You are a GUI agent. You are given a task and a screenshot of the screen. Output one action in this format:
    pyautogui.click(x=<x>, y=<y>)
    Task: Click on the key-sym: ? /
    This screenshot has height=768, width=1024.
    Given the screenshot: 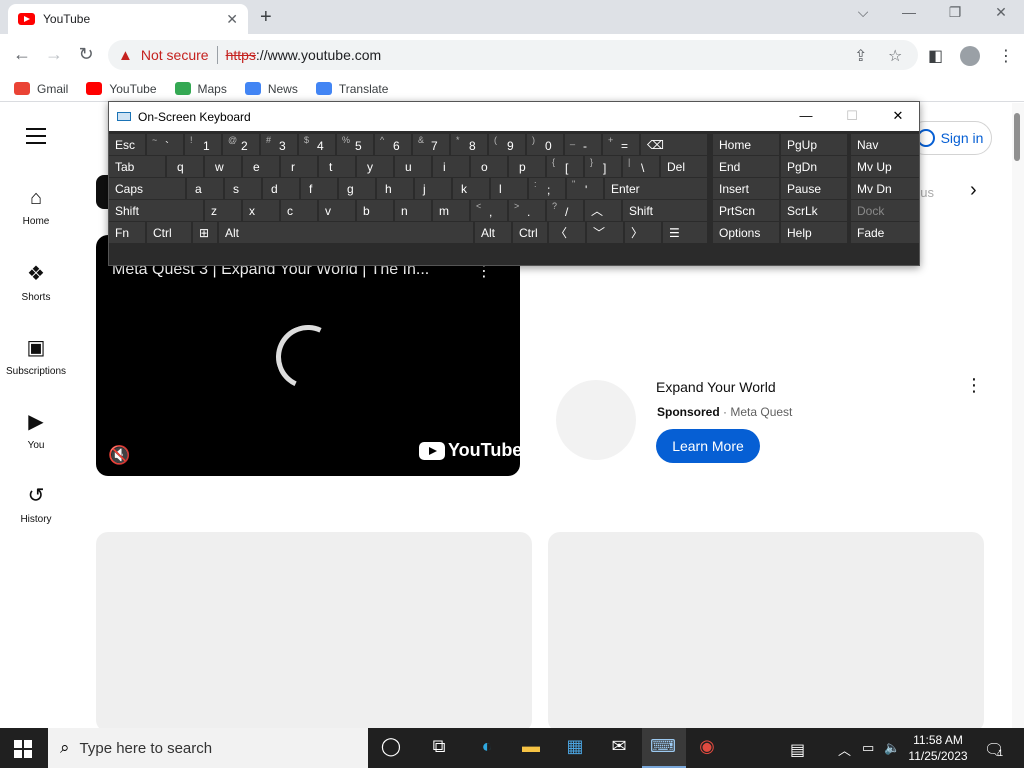 What is the action you would take?
    pyautogui.click(x=565, y=210)
    